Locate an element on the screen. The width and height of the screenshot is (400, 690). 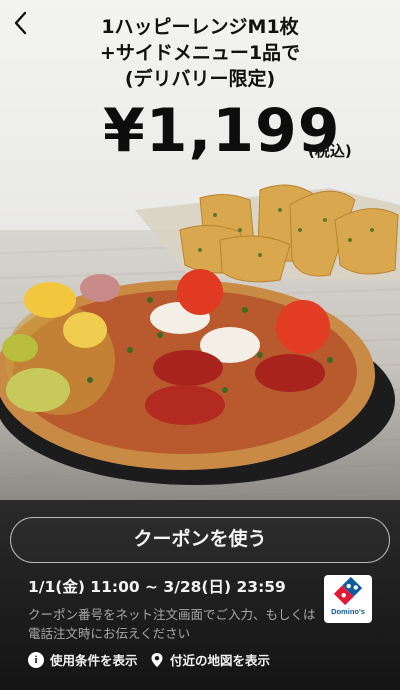
dominos-tile-icon is located at coordinates (348, 591).